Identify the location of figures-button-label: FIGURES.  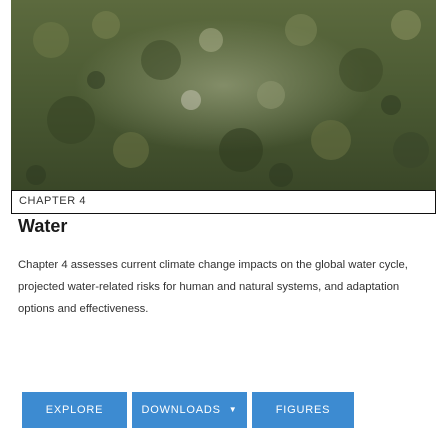
(303, 410).